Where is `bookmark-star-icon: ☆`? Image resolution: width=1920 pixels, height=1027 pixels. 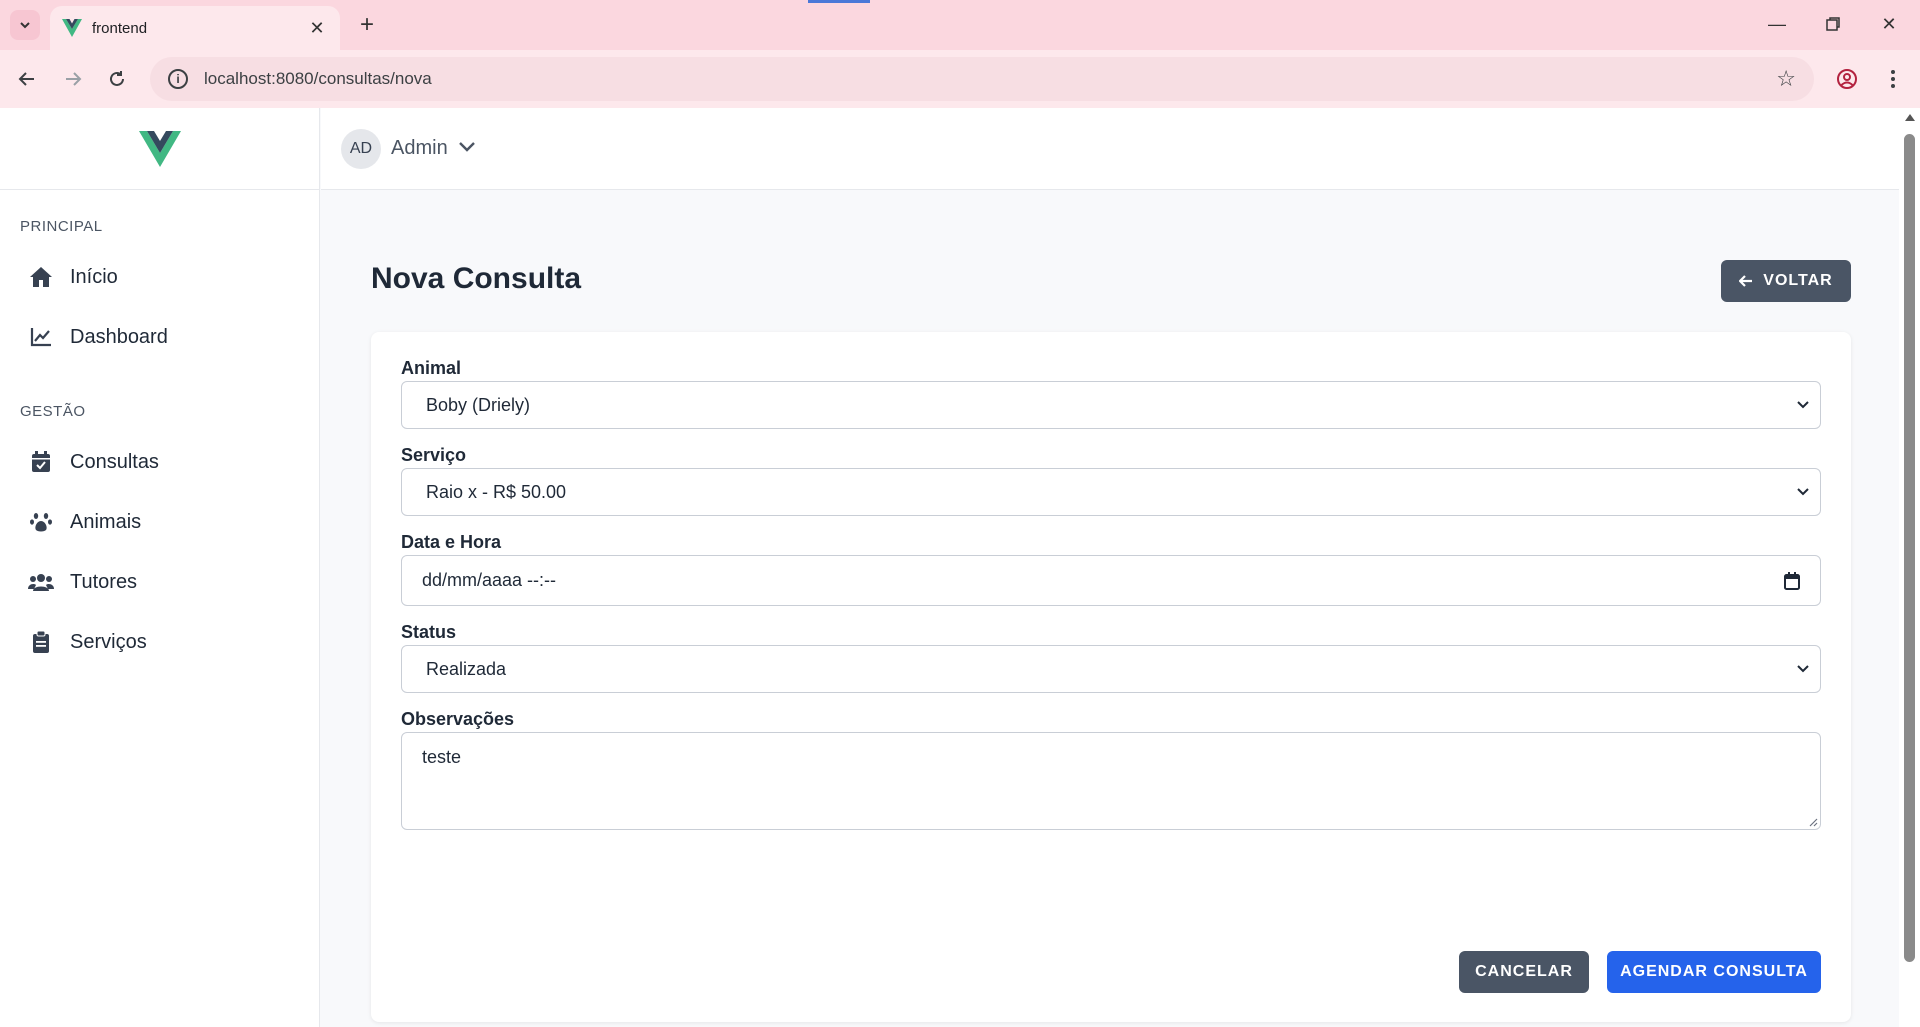
bookmark-star-icon: ☆ is located at coordinates (1786, 79).